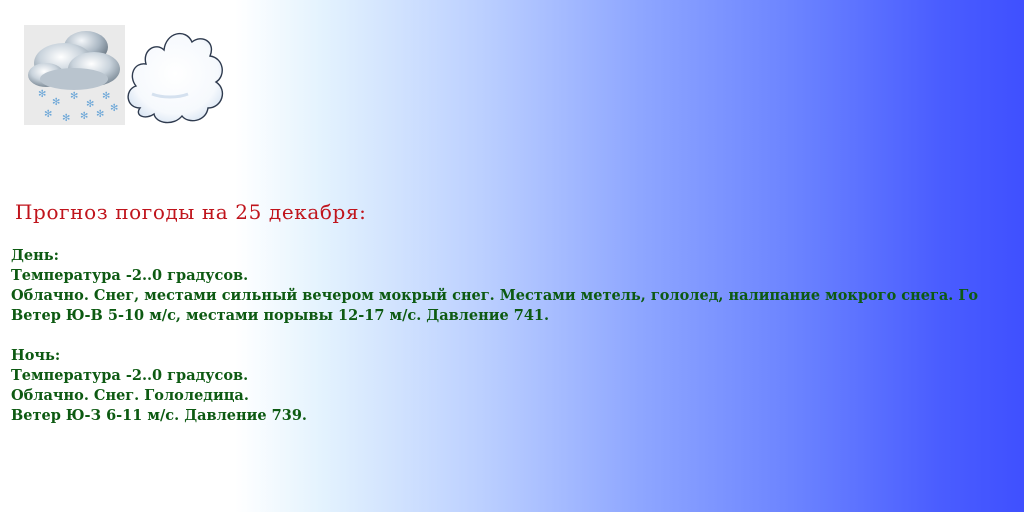 This screenshot has height=512, width=1024. Describe the element at coordinates (130, 395) in the screenshot. I see `night-conditions: Облачно. Снег. Гололедица.` at that location.